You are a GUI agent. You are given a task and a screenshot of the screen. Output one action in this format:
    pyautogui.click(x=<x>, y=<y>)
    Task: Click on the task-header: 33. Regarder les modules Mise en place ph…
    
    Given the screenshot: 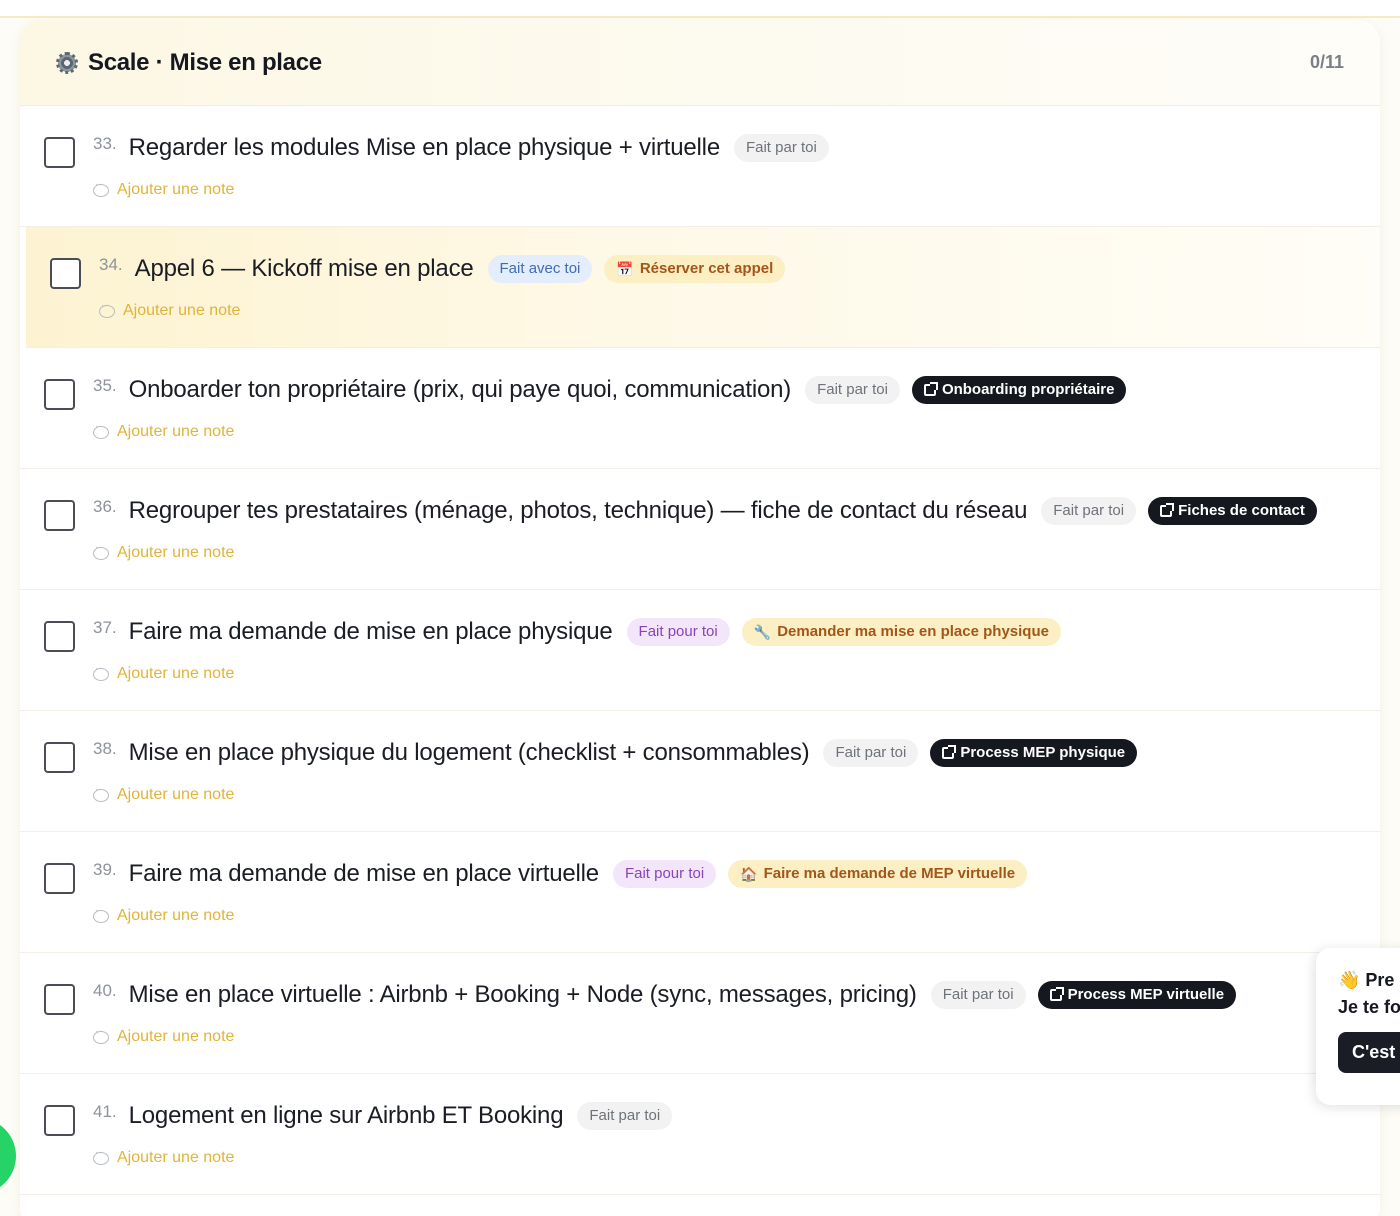 What is the action you would take?
    pyautogui.click(x=467, y=148)
    